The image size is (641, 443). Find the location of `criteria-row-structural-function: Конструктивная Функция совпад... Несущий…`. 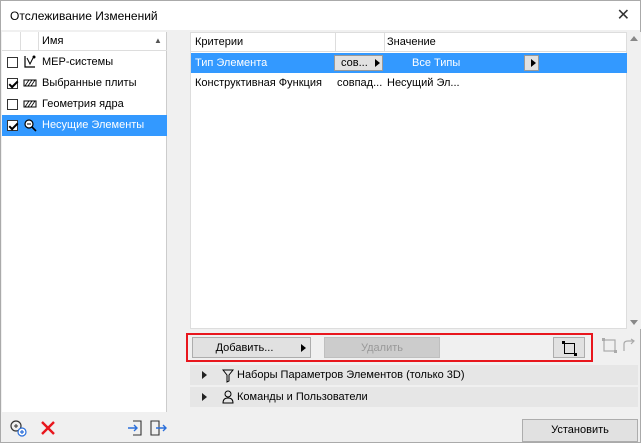

criteria-row-structural-function: Конструктивная Функция совпад... Несущий… is located at coordinates (409, 83).